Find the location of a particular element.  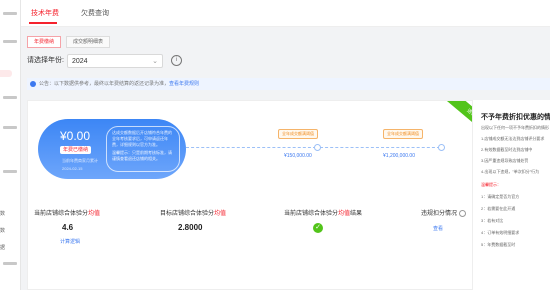

subtab-fee-payment: 年费缴纳 is located at coordinates (44, 42).